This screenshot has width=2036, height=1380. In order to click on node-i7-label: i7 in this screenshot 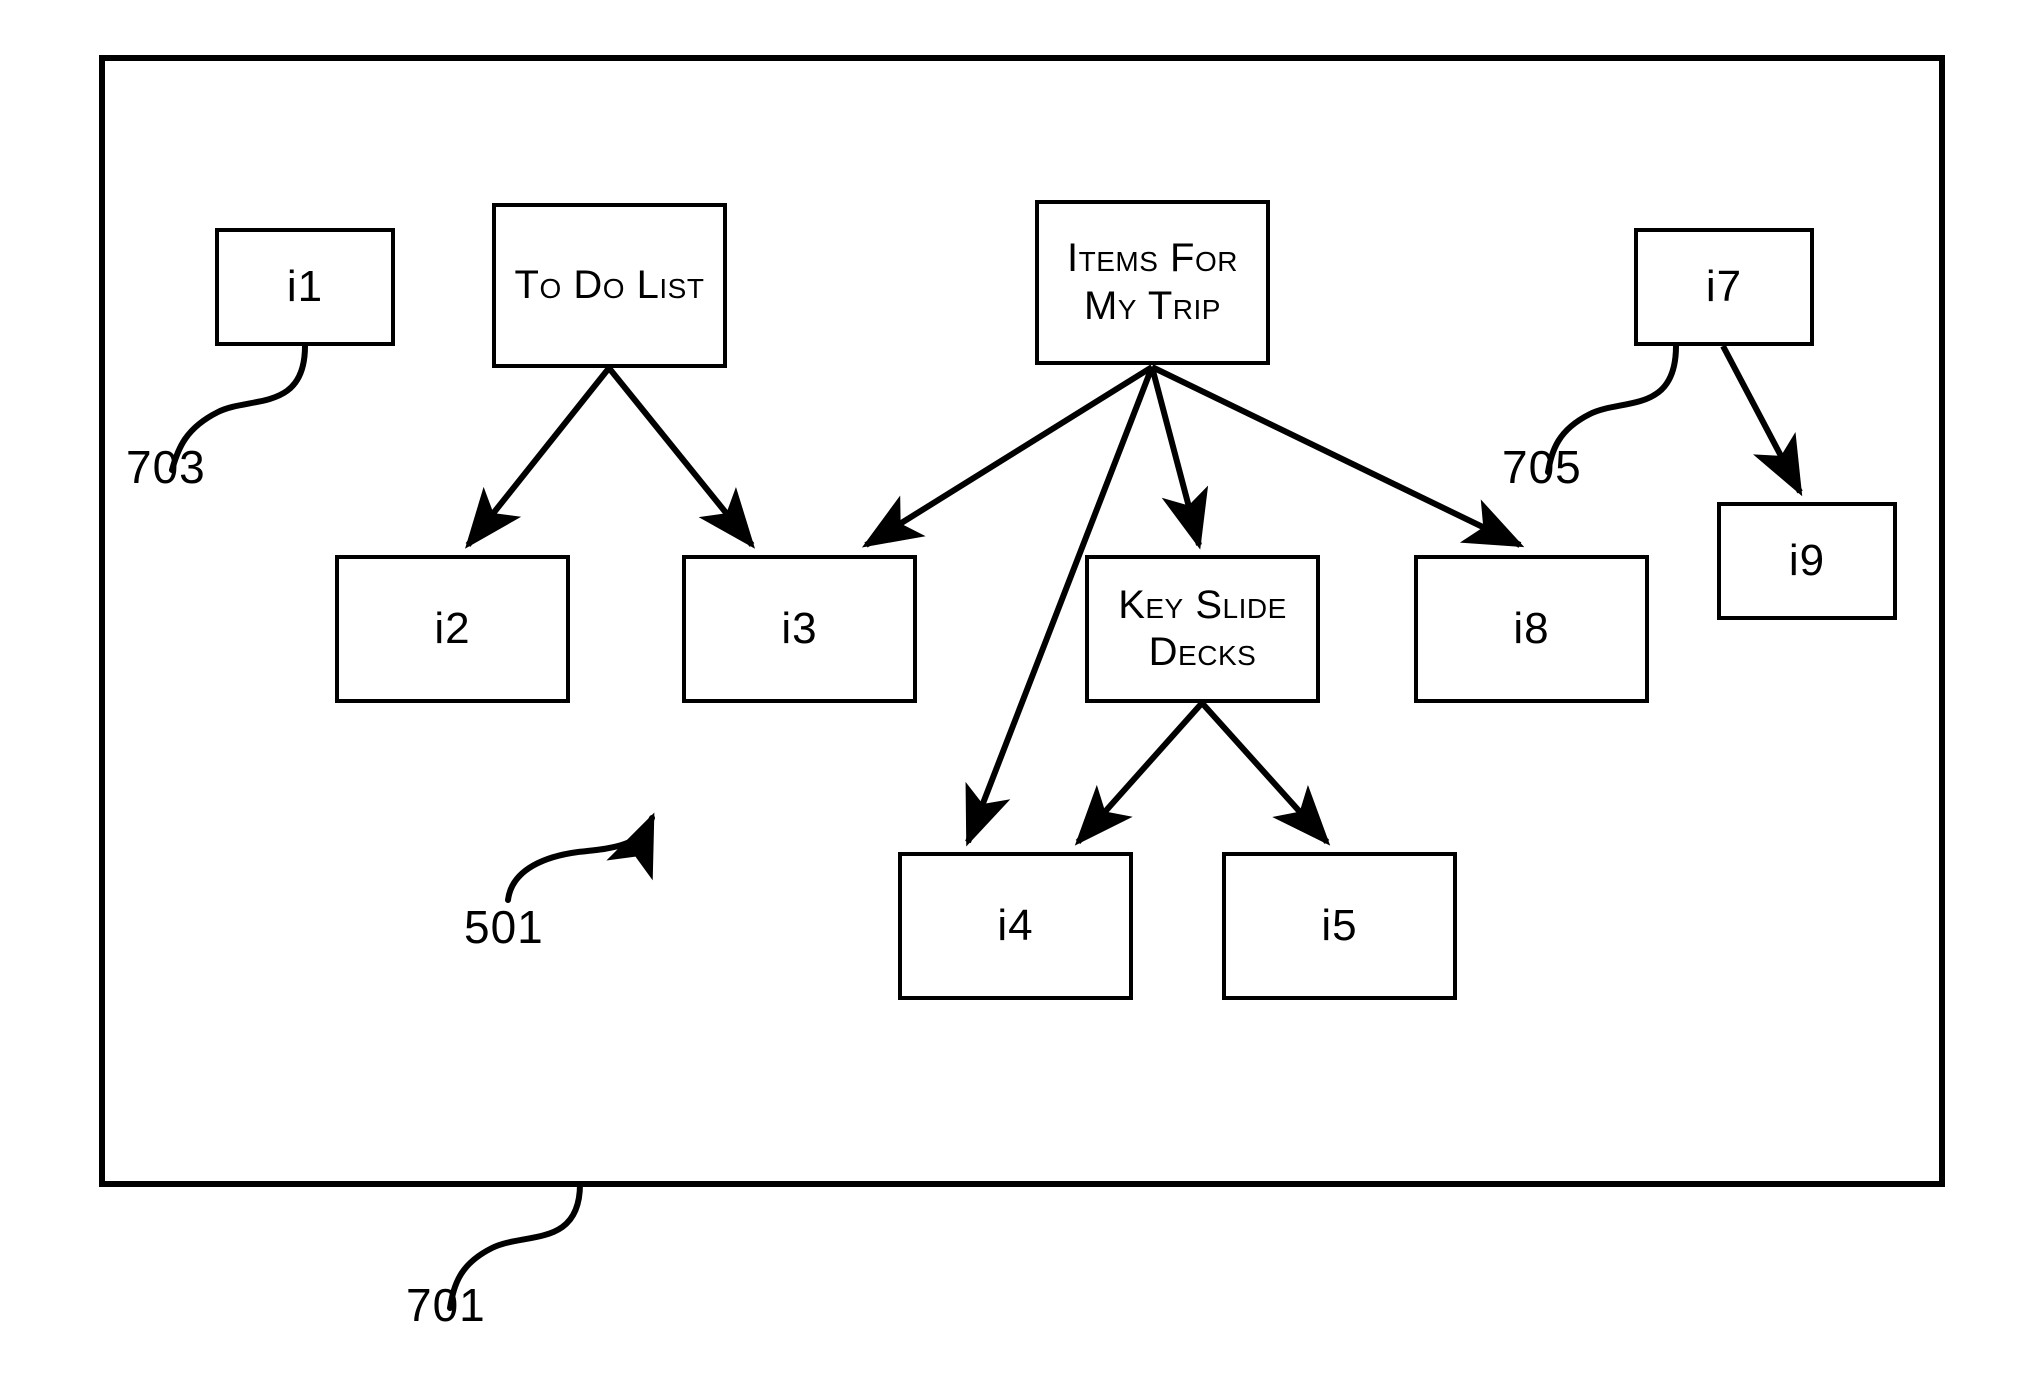, I will do `click(1724, 287)`.